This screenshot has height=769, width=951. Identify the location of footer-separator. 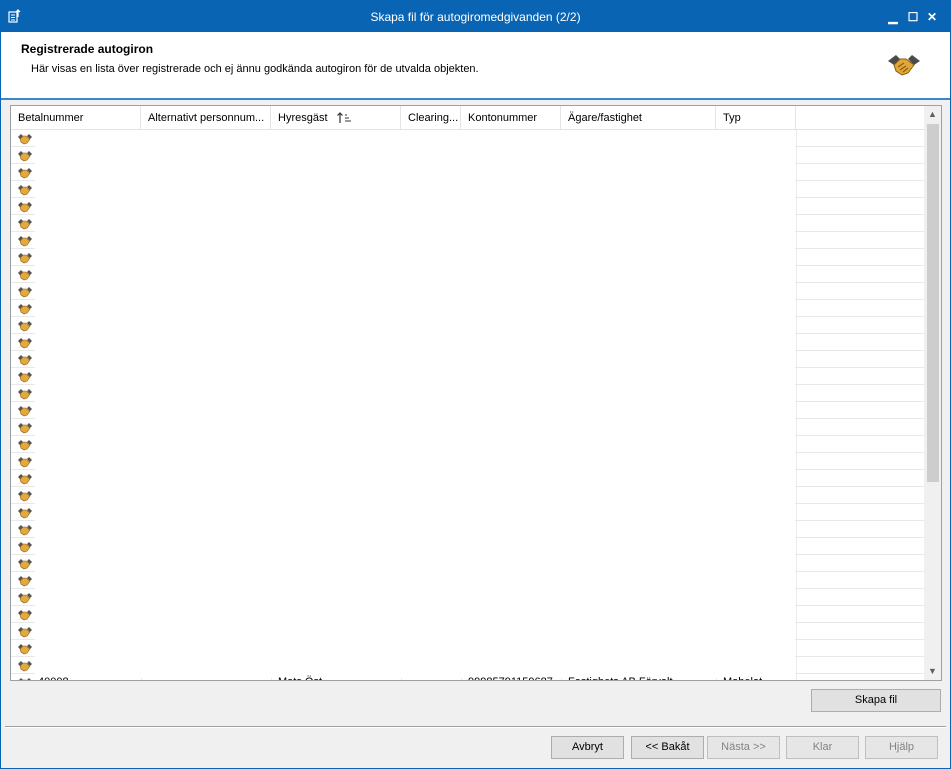
(475, 727).